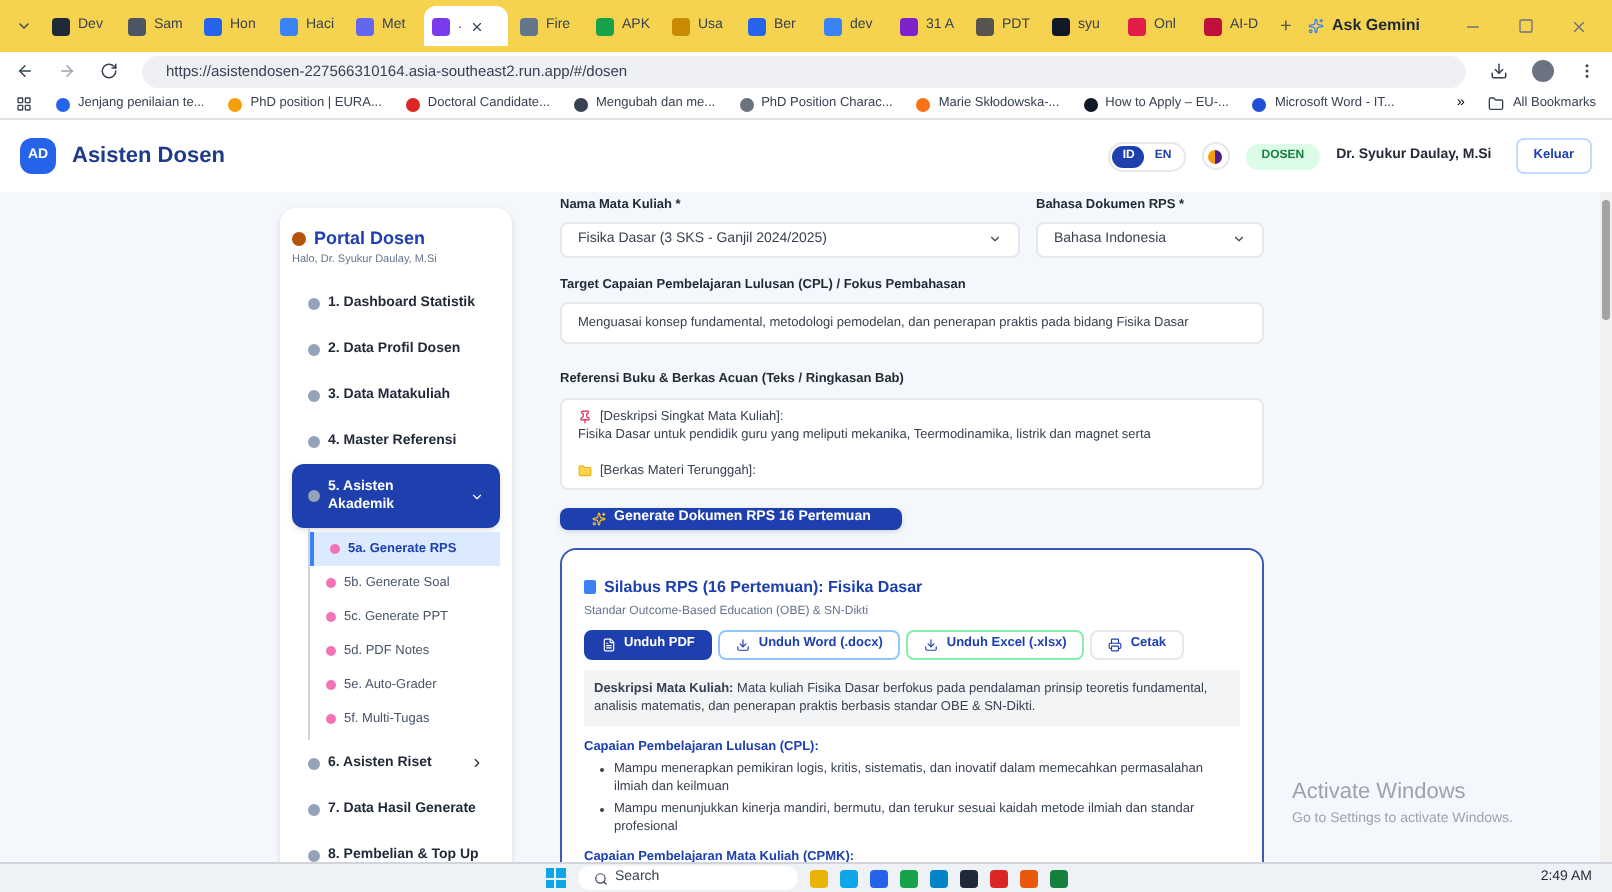 The height and width of the screenshot is (892, 1612). I want to click on tab-list-icon, so click(24, 26).